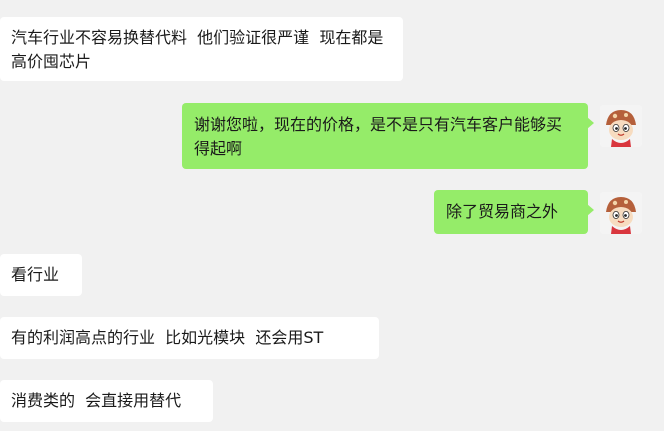 The image size is (664, 431). What do you see at coordinates (106, 401) in the screenshot?
I see `message-bubble-incoming: 消费类的 会直接用替代` at bounding box center [106, 401].